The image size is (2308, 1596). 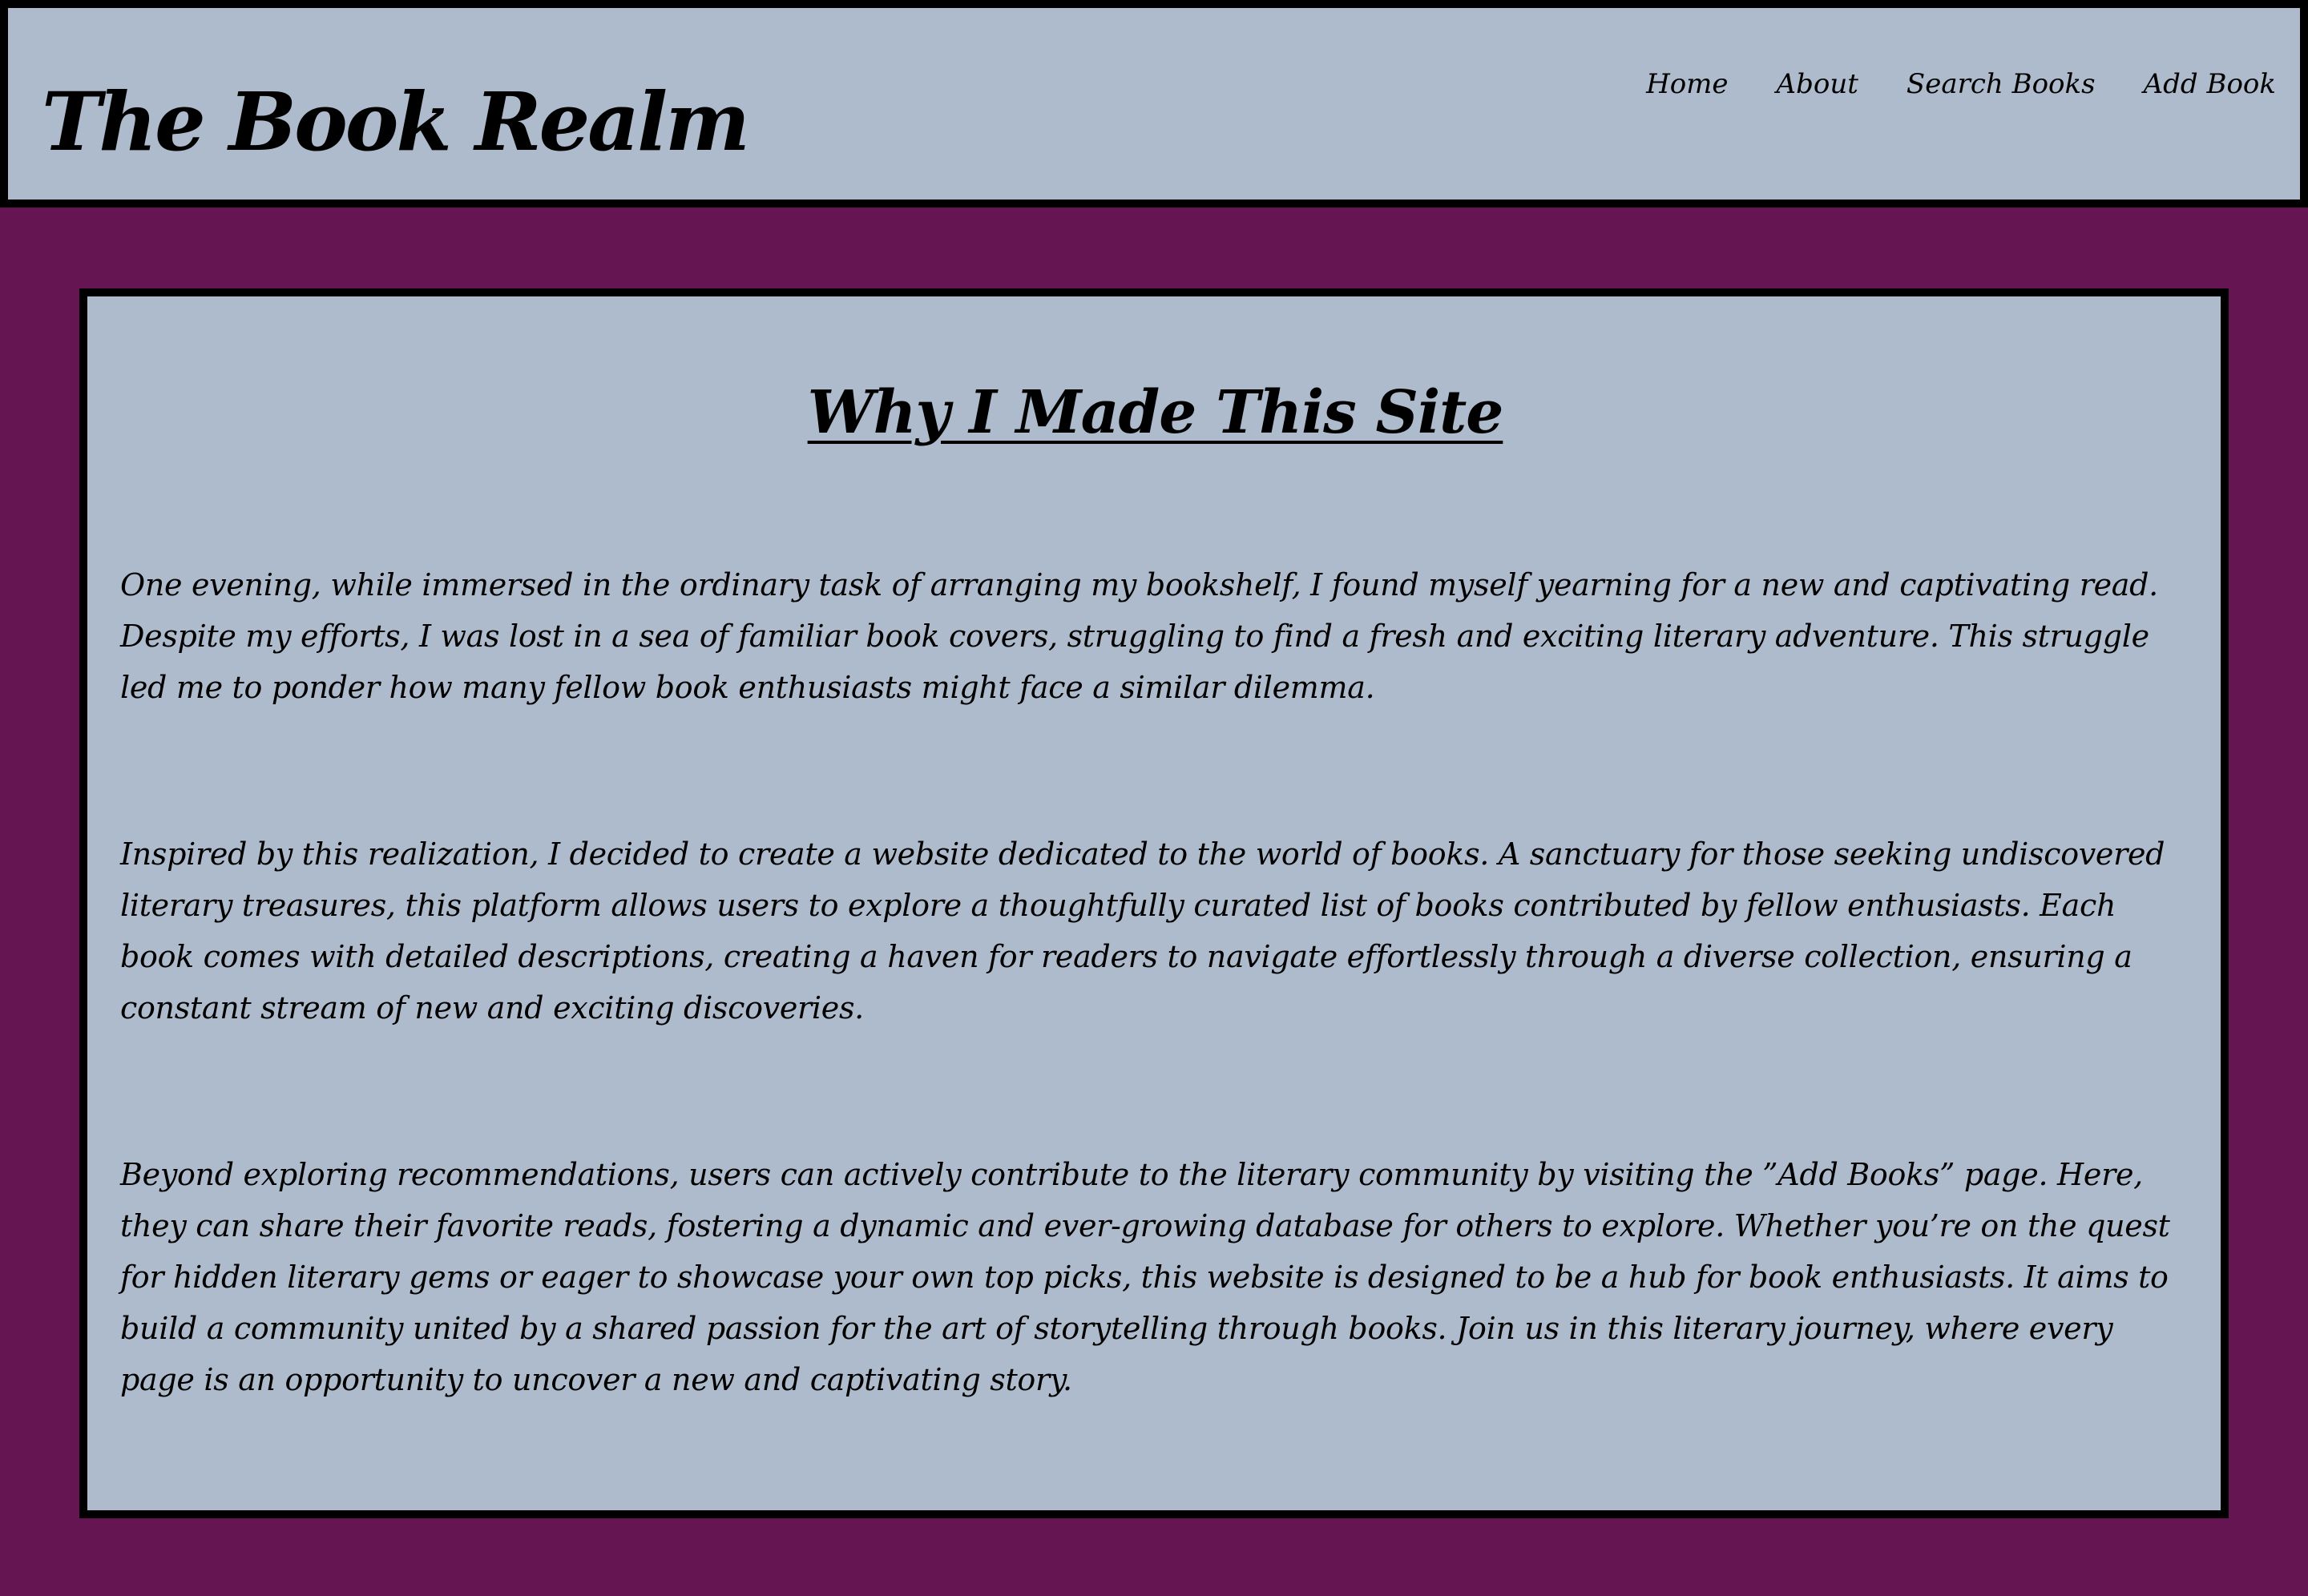 I want to click on main-navigation: Home About Search Books Add Book, so click(x=1961, y=84).